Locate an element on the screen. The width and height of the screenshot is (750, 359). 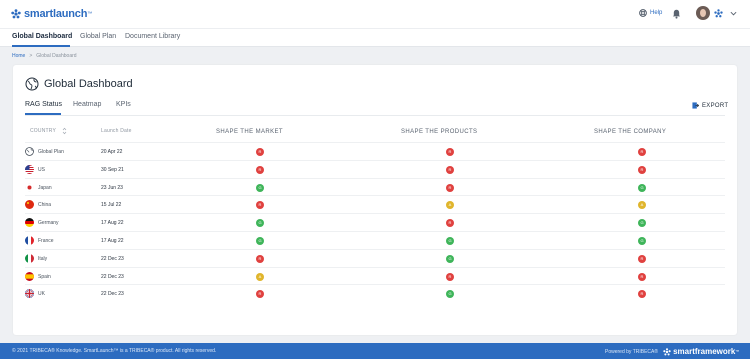
country-name: Spain is located at coordinates (44, 277).